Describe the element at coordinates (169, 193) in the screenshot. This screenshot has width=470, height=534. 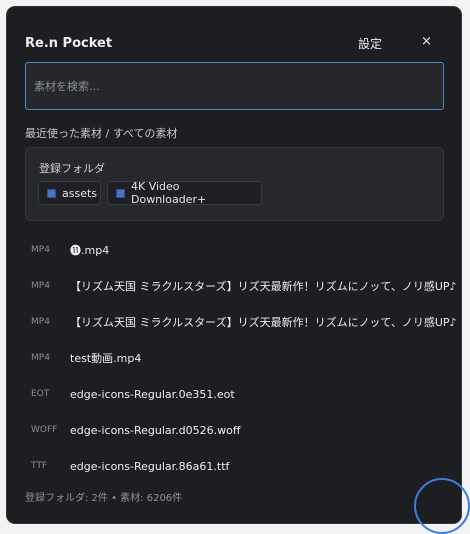
I see `folder-chip-label: 4K Video Downloader+` at that location.